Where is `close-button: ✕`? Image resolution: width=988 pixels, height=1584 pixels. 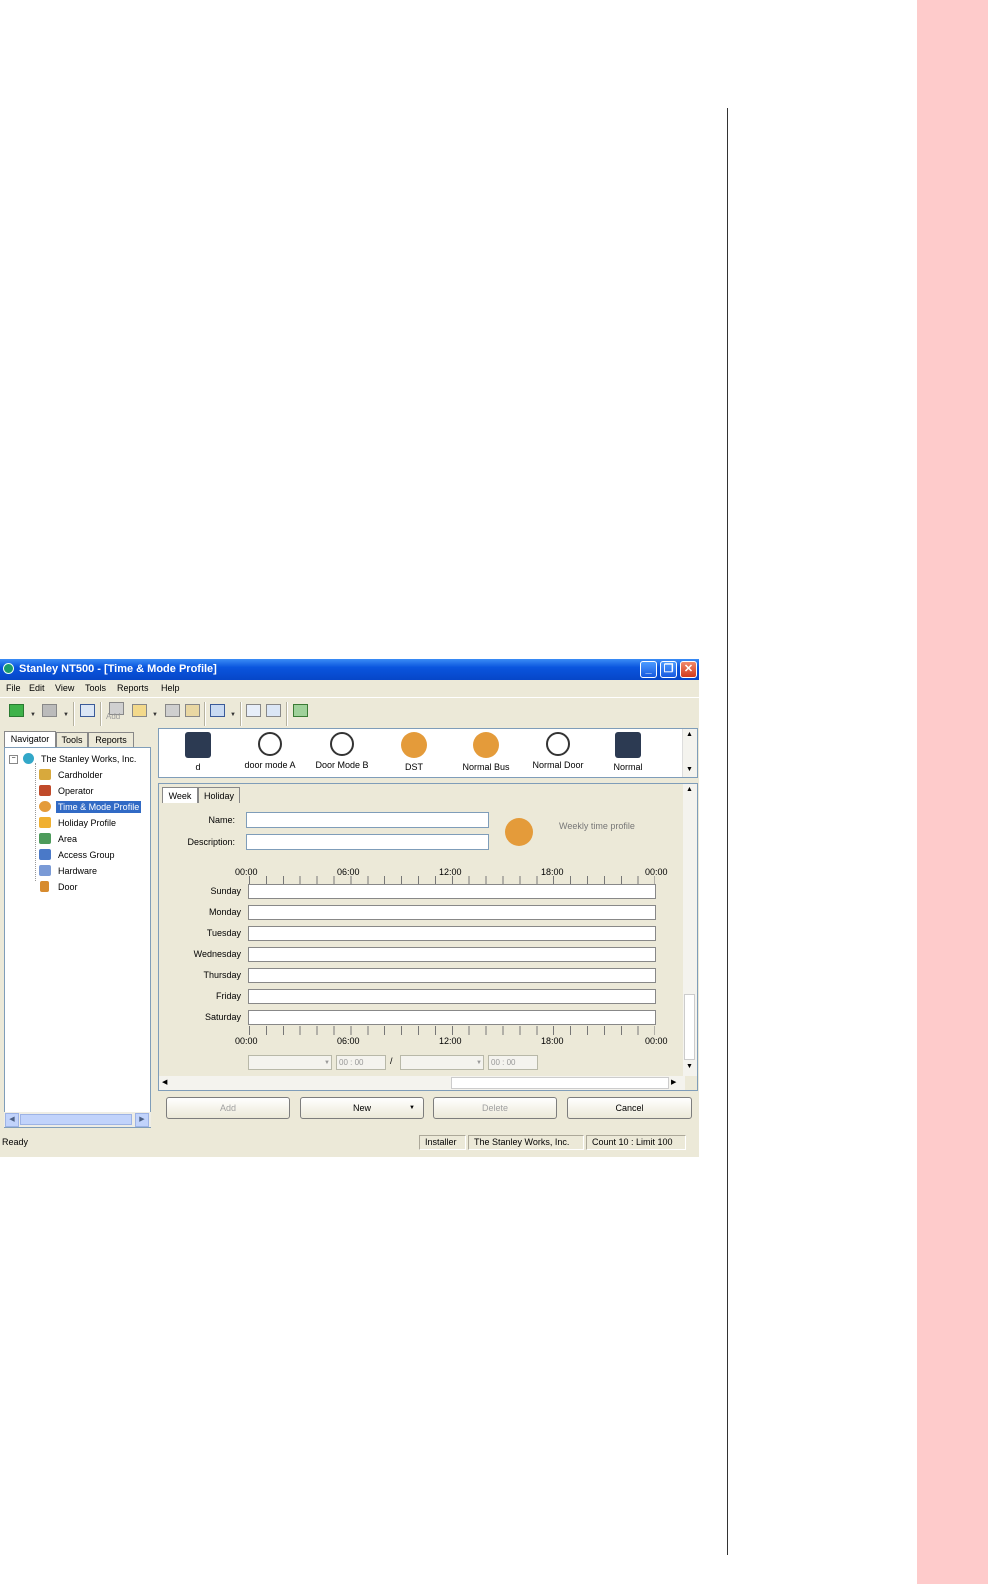
close-button: ✕ is located at coordinates (688, 669).